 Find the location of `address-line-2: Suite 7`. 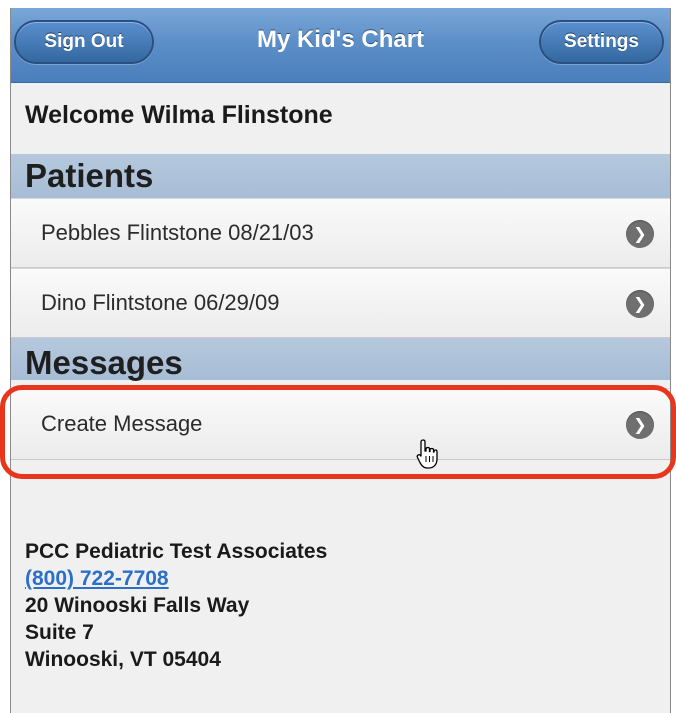

address-line-2: Suite 7 is located at coordinates (59, 632).